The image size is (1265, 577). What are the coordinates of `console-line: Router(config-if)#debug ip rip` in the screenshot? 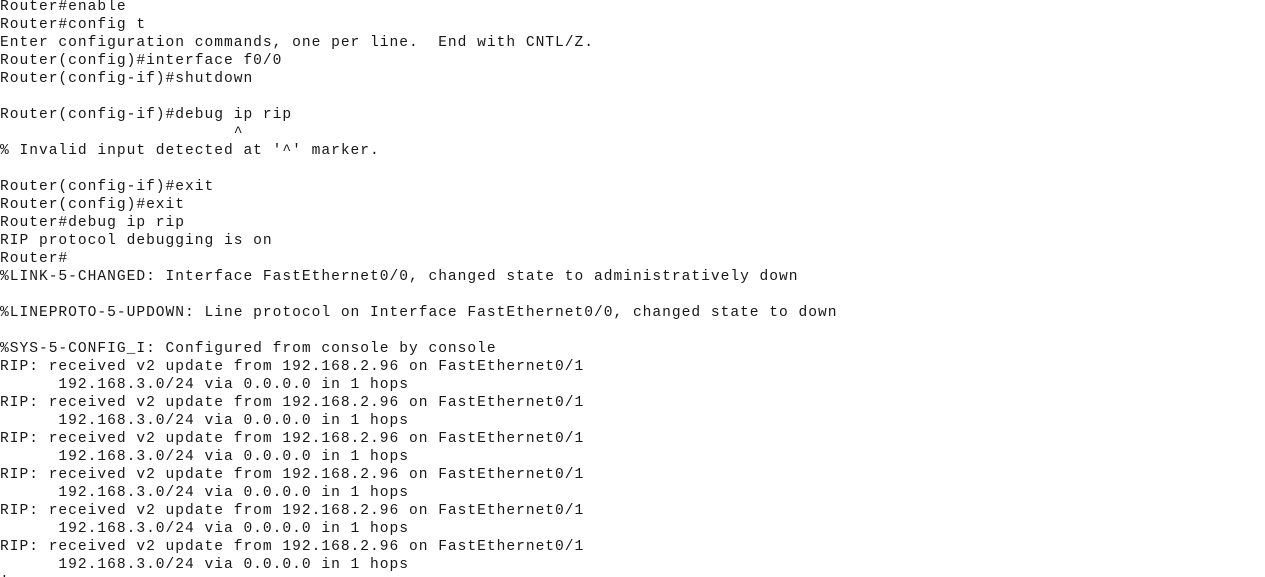 It's located at (146, 115).